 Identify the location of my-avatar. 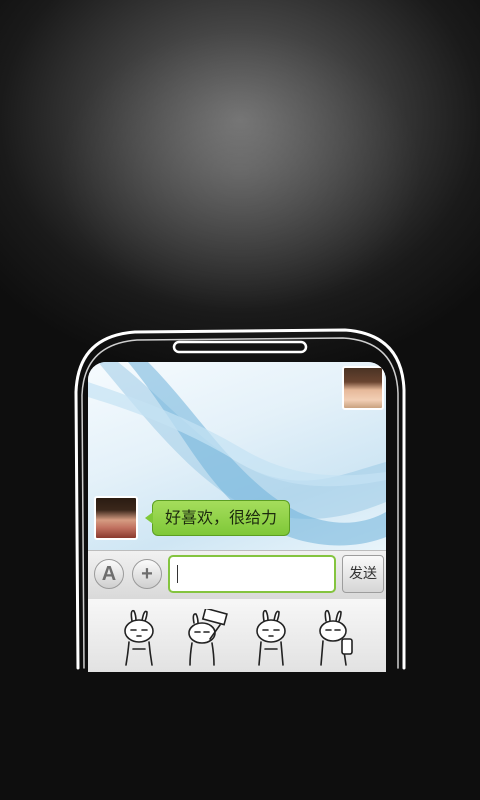
(363, 388).